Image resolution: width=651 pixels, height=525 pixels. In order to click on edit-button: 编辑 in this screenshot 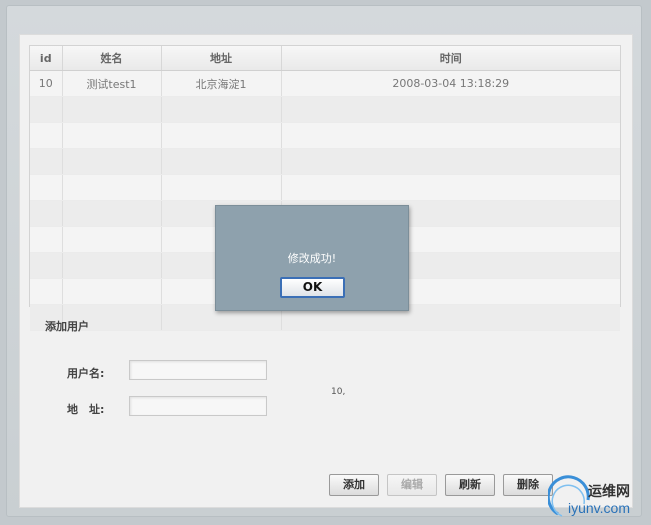, I will do `click(412, 485)`.